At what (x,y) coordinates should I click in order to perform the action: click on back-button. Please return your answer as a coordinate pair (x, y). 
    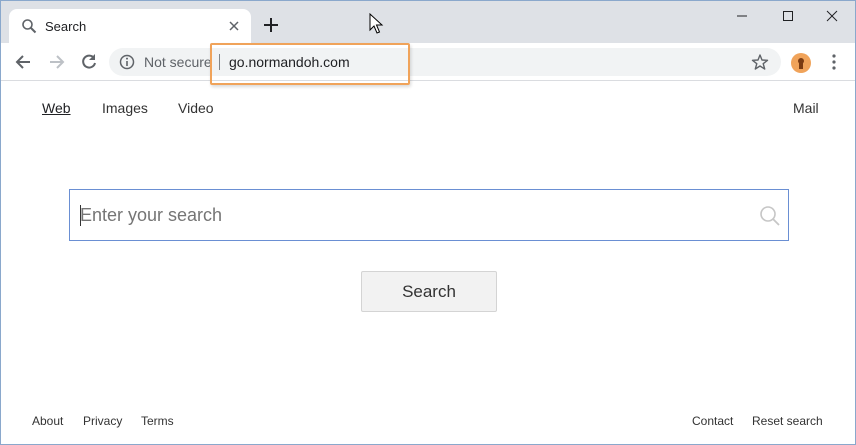
    Looking at the image, I should click on (23, 62).